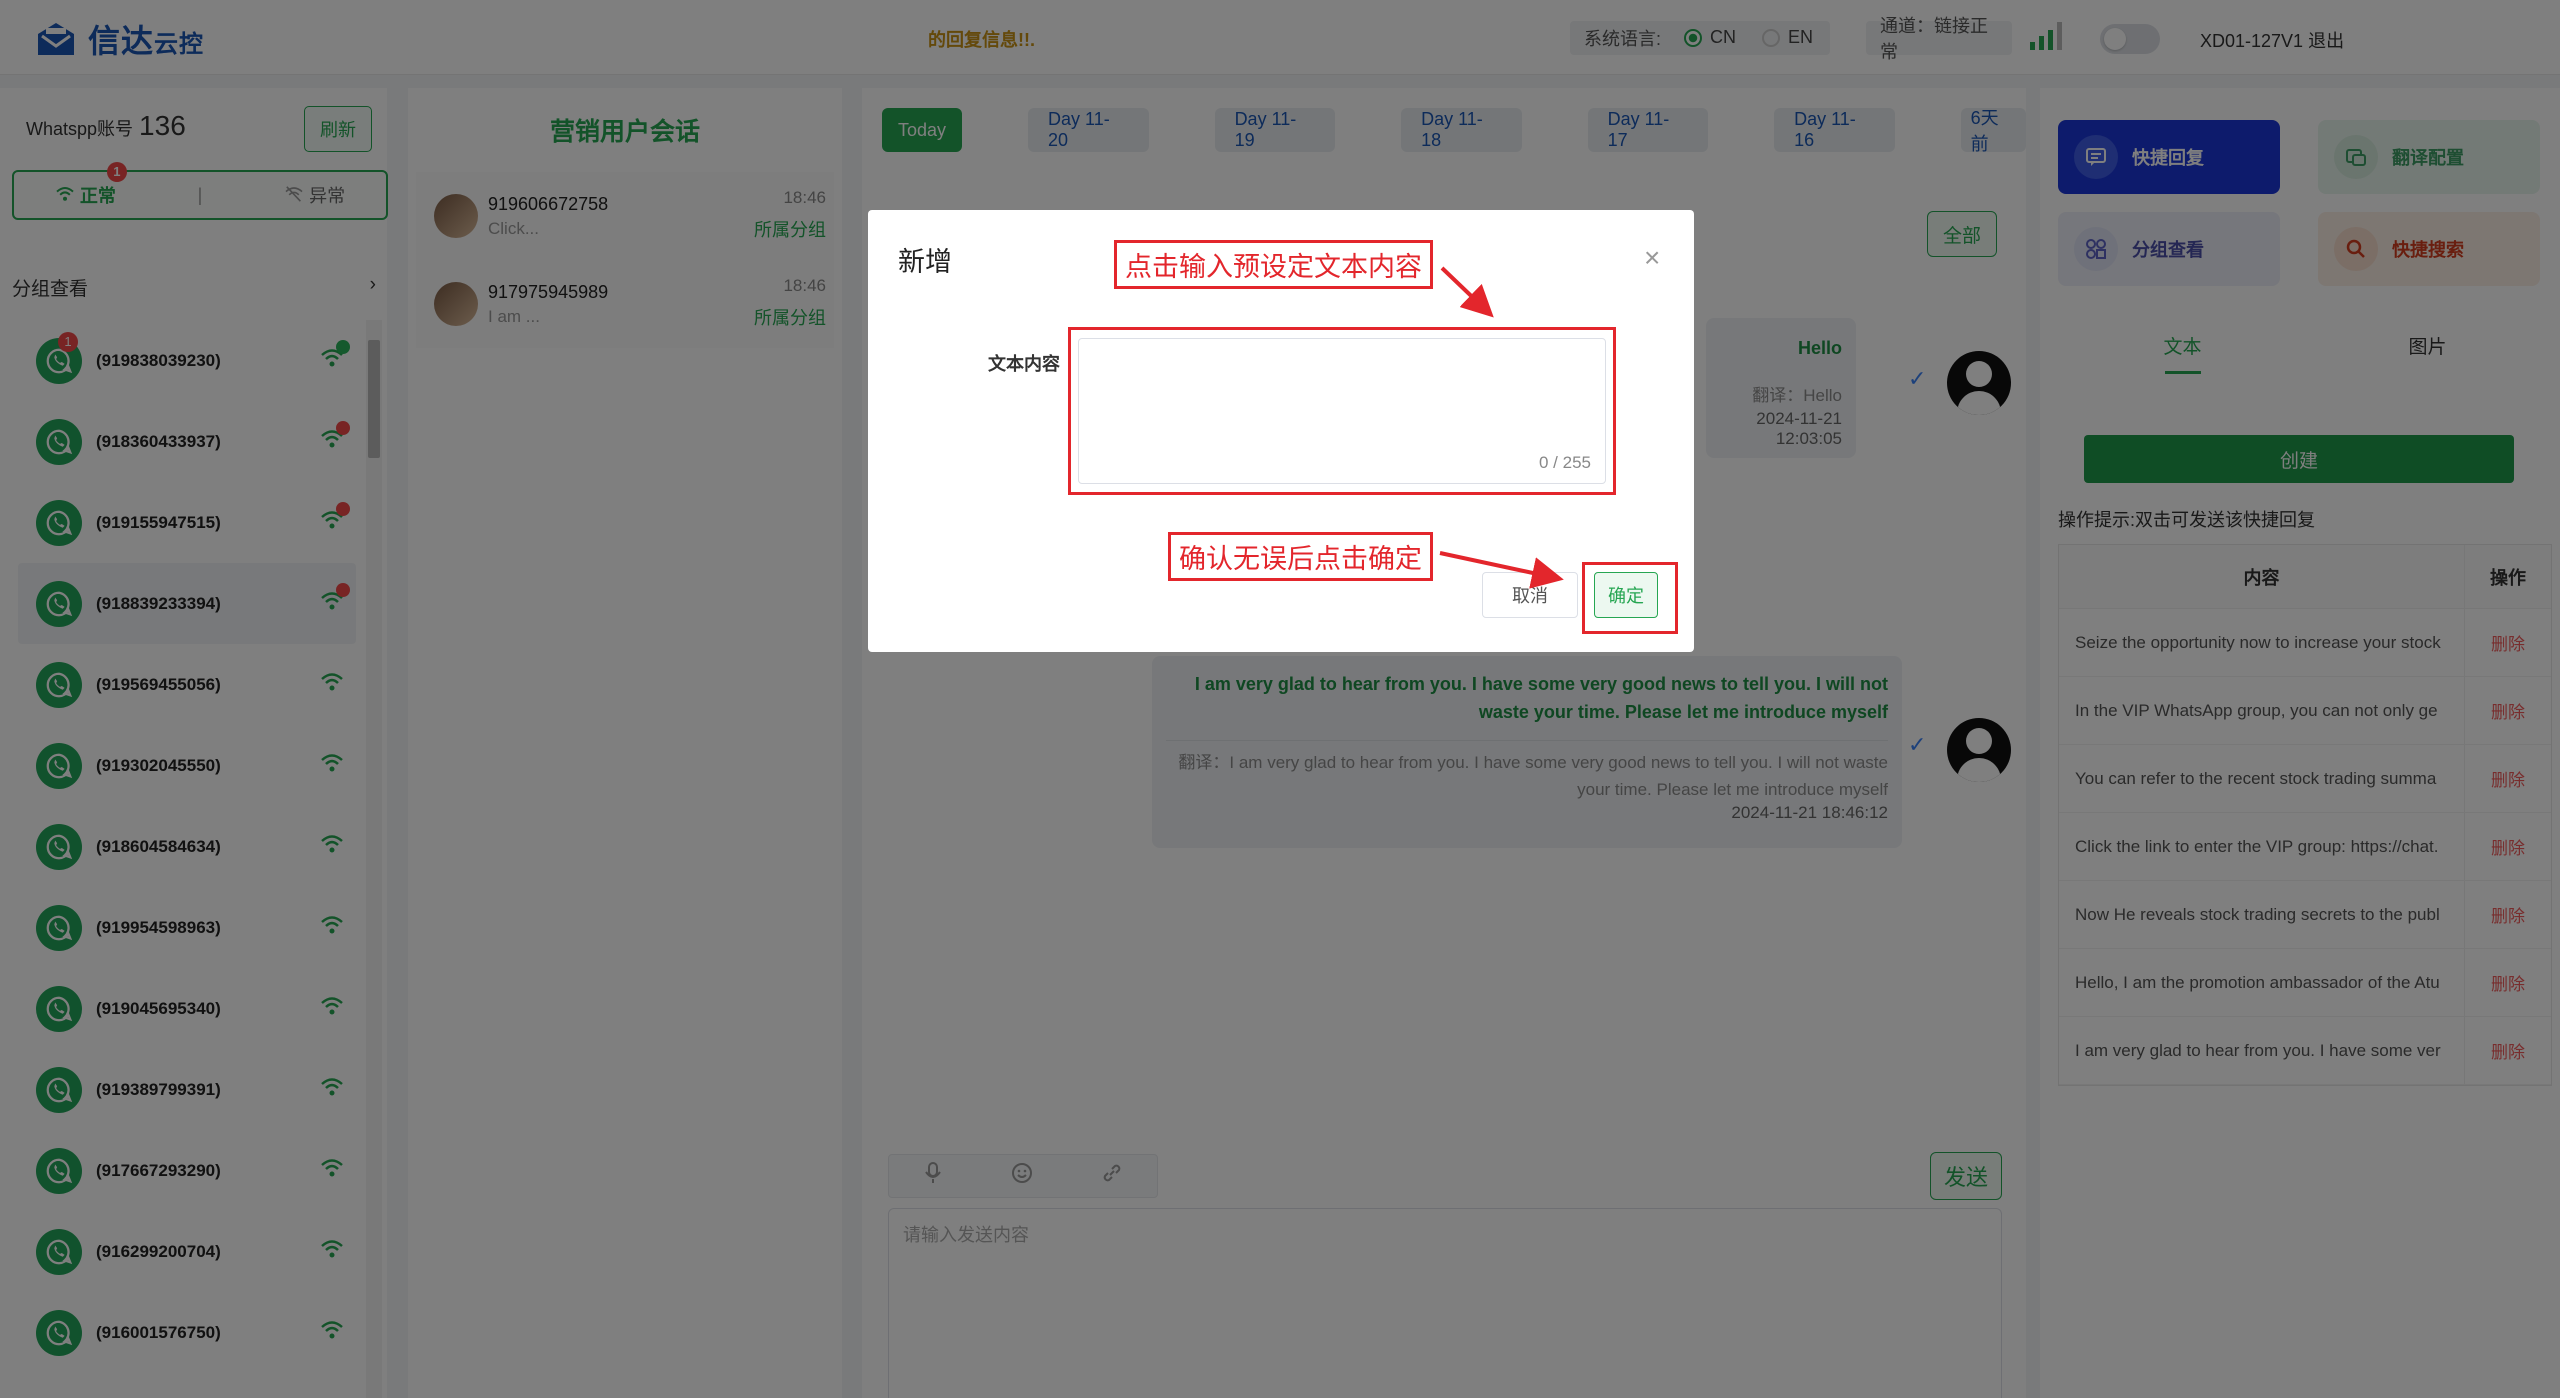  Describe the element at coordinates (1630, 598) in the screenshot. I see `annotation-highlight-confirm` at that location.